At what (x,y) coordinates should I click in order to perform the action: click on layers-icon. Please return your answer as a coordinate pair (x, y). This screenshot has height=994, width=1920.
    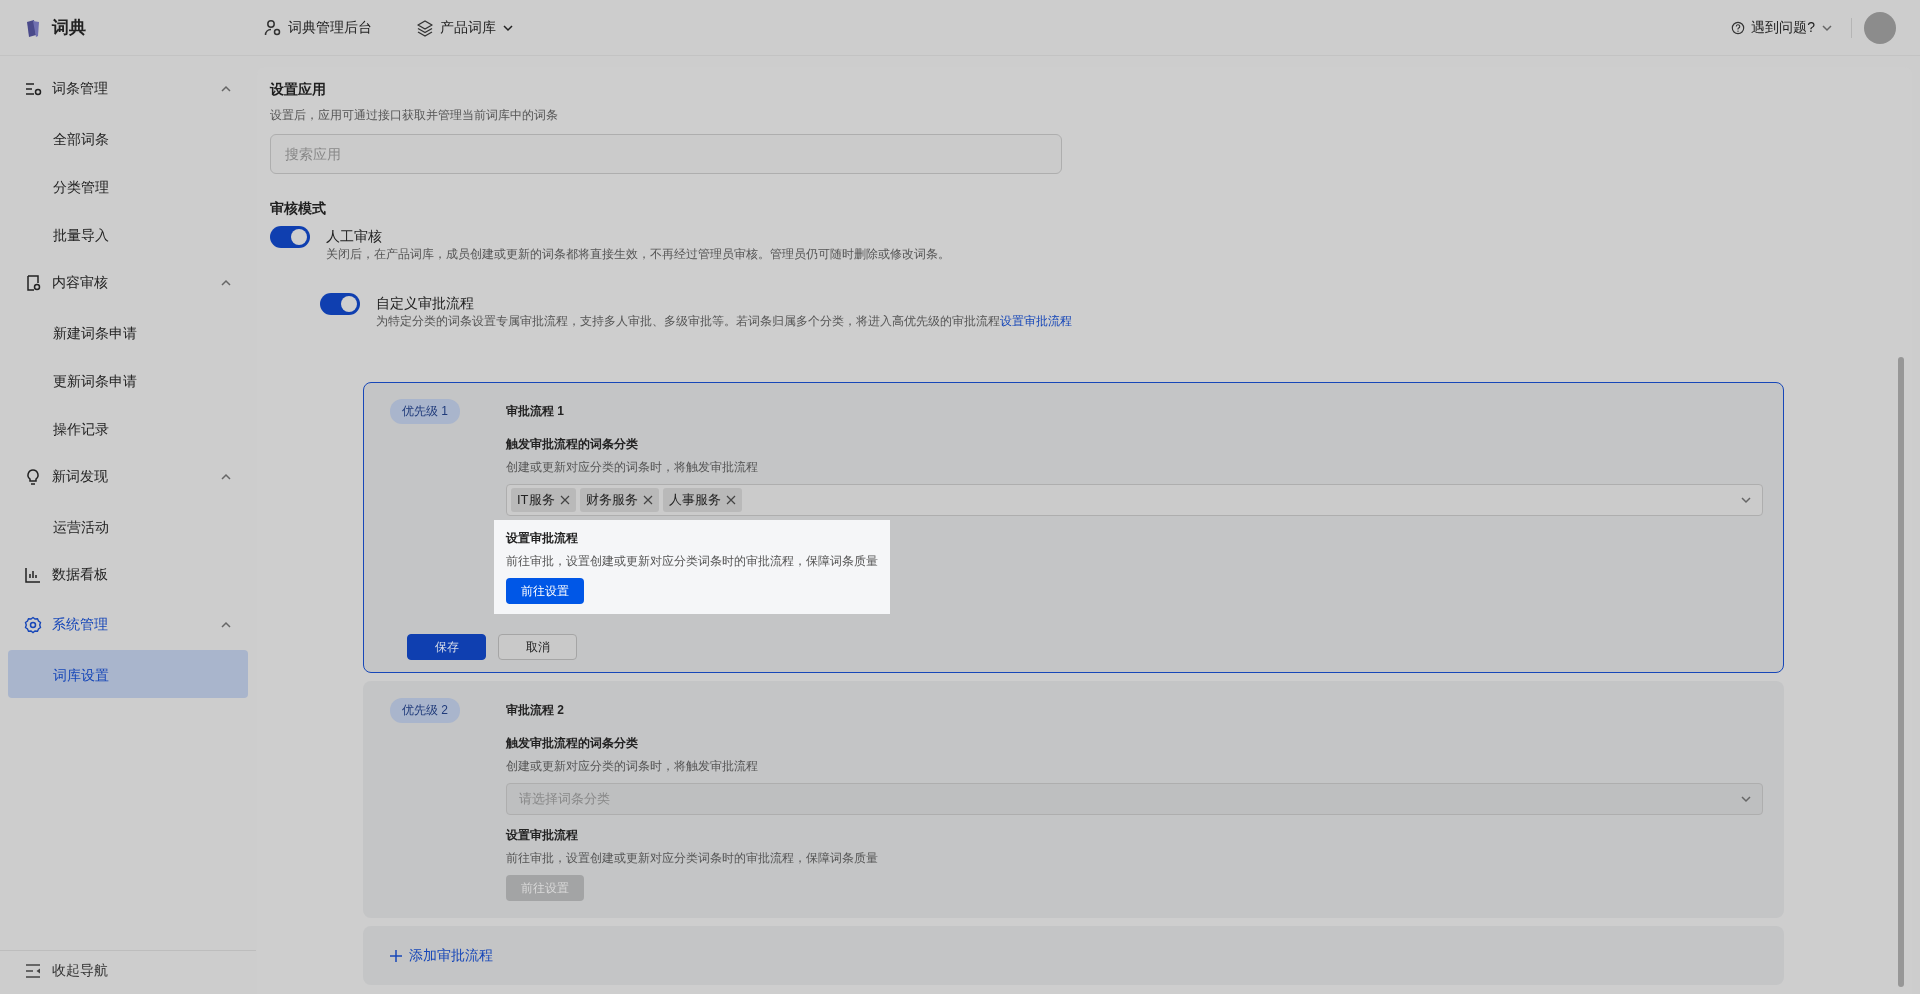
    Looking at the image, I should click on (425, 27).